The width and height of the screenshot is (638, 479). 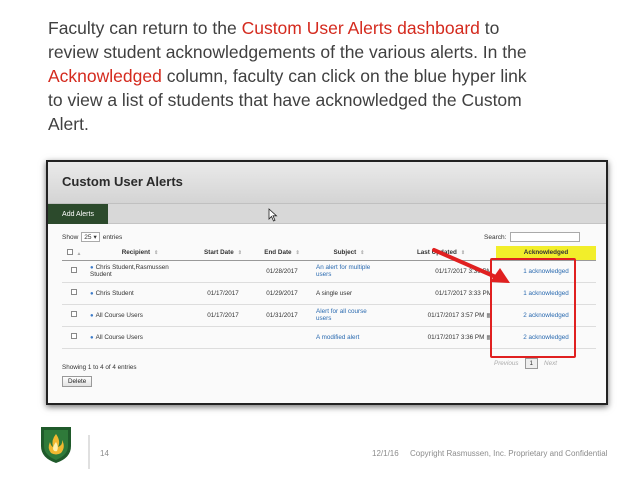 What do you see at coordinates (68, 124) in the screenshot?
I see `intro-line-5: Alert.` at bounding box center [68, 124].